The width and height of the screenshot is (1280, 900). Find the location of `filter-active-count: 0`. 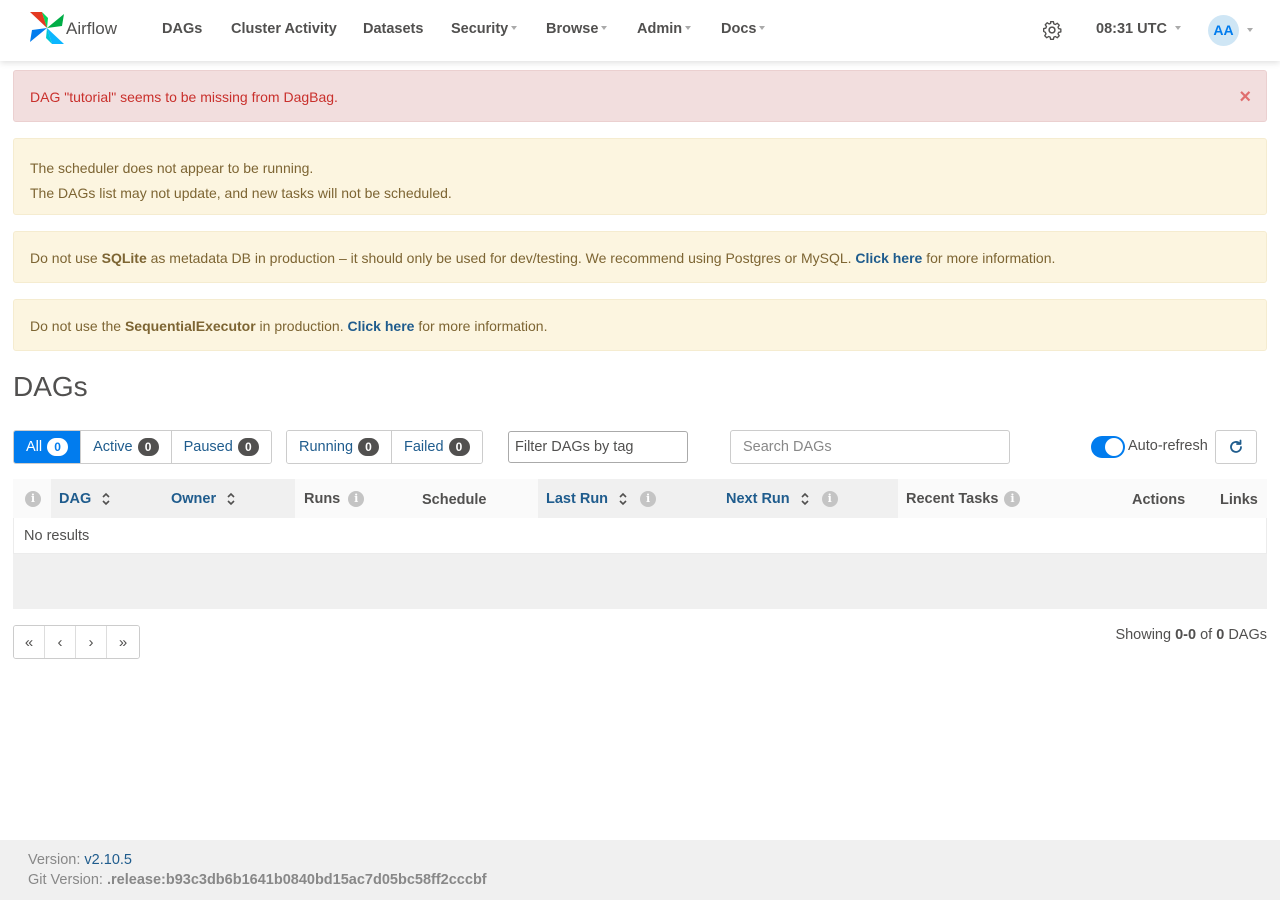

filter-active-count: 0 is located at coordinates (148, 447).